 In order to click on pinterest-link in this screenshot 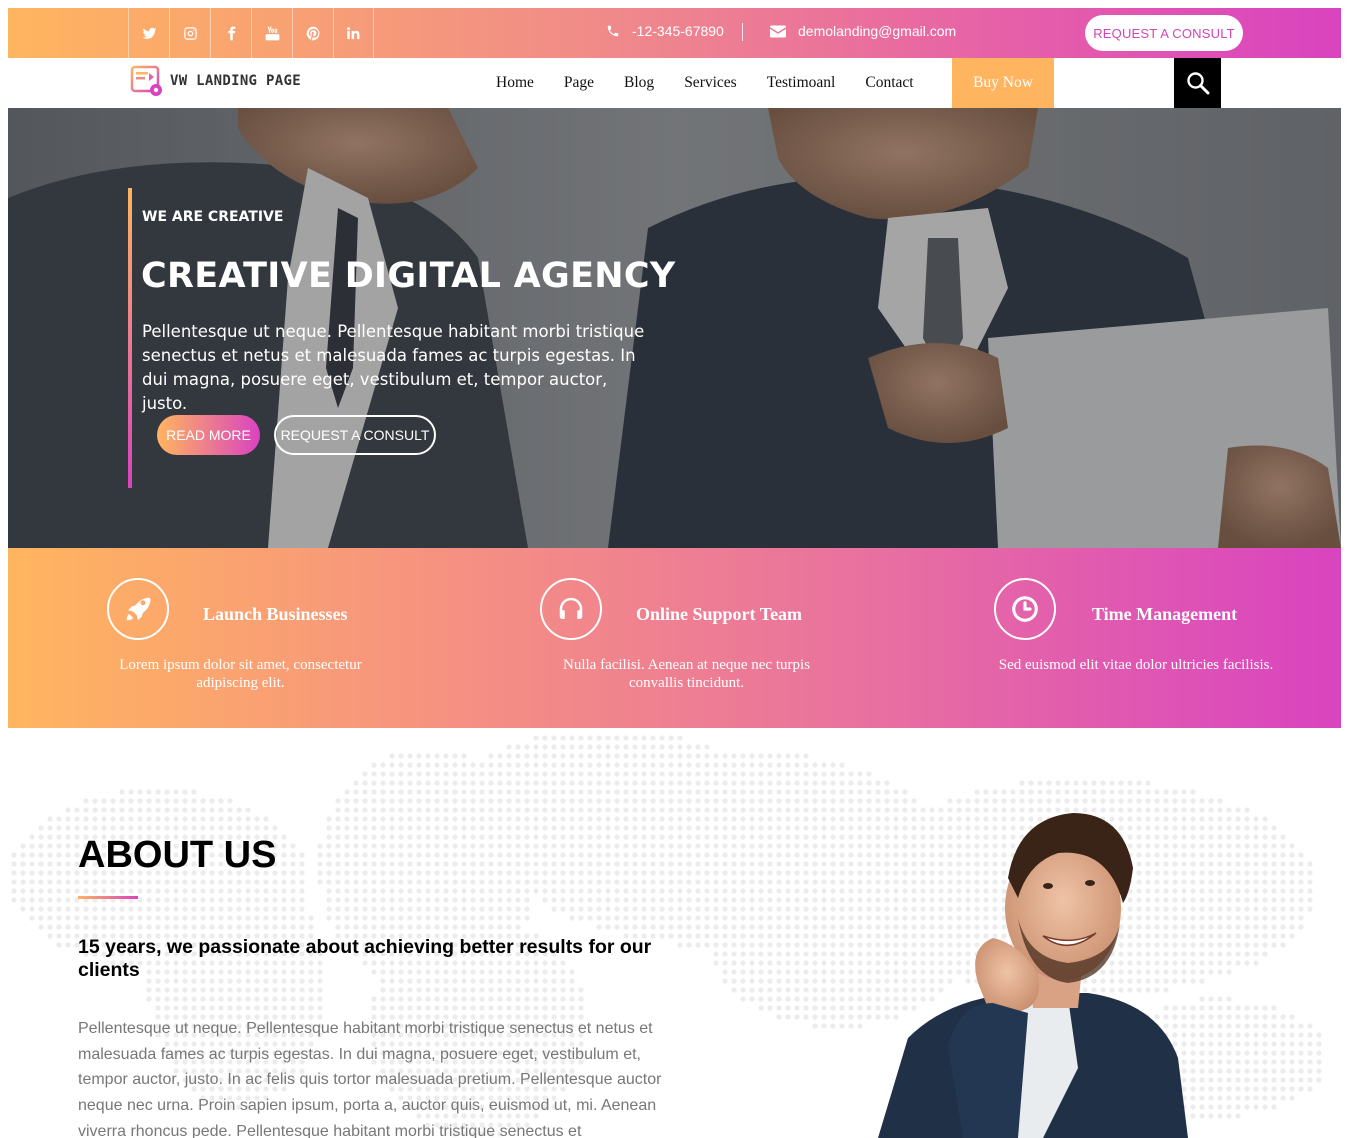, I will do `click(312, 33)`.